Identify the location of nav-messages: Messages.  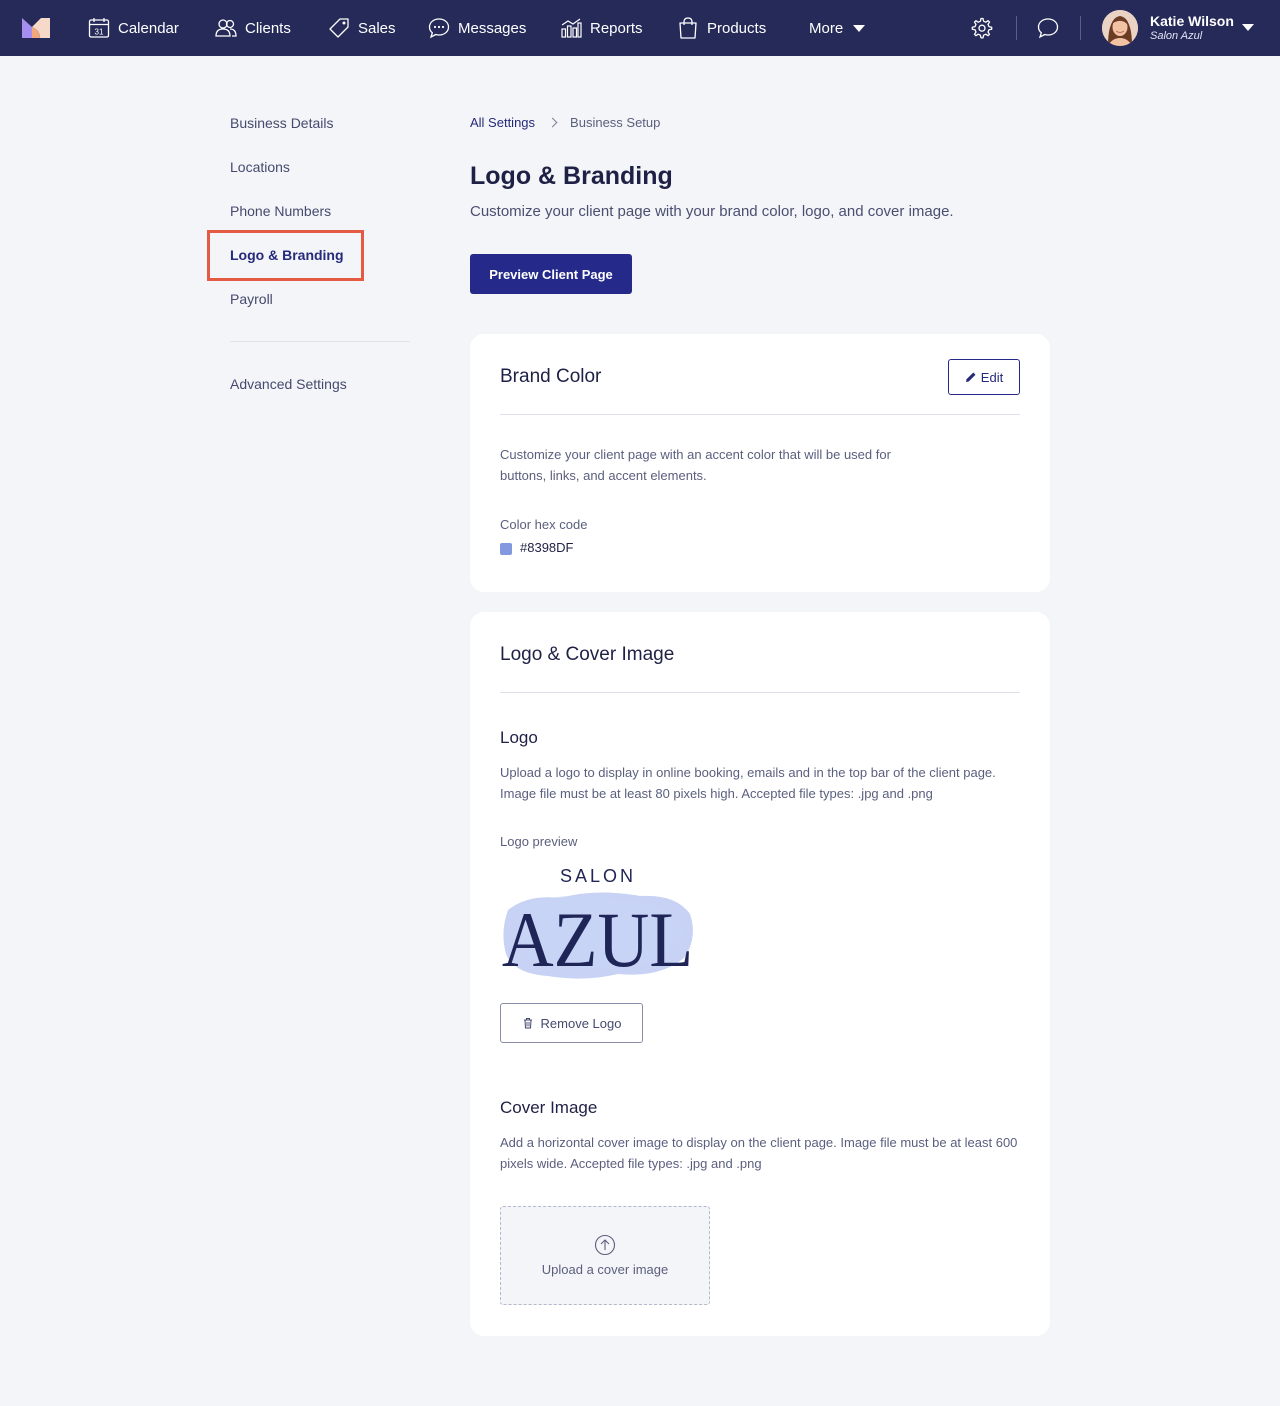
(477, 28).